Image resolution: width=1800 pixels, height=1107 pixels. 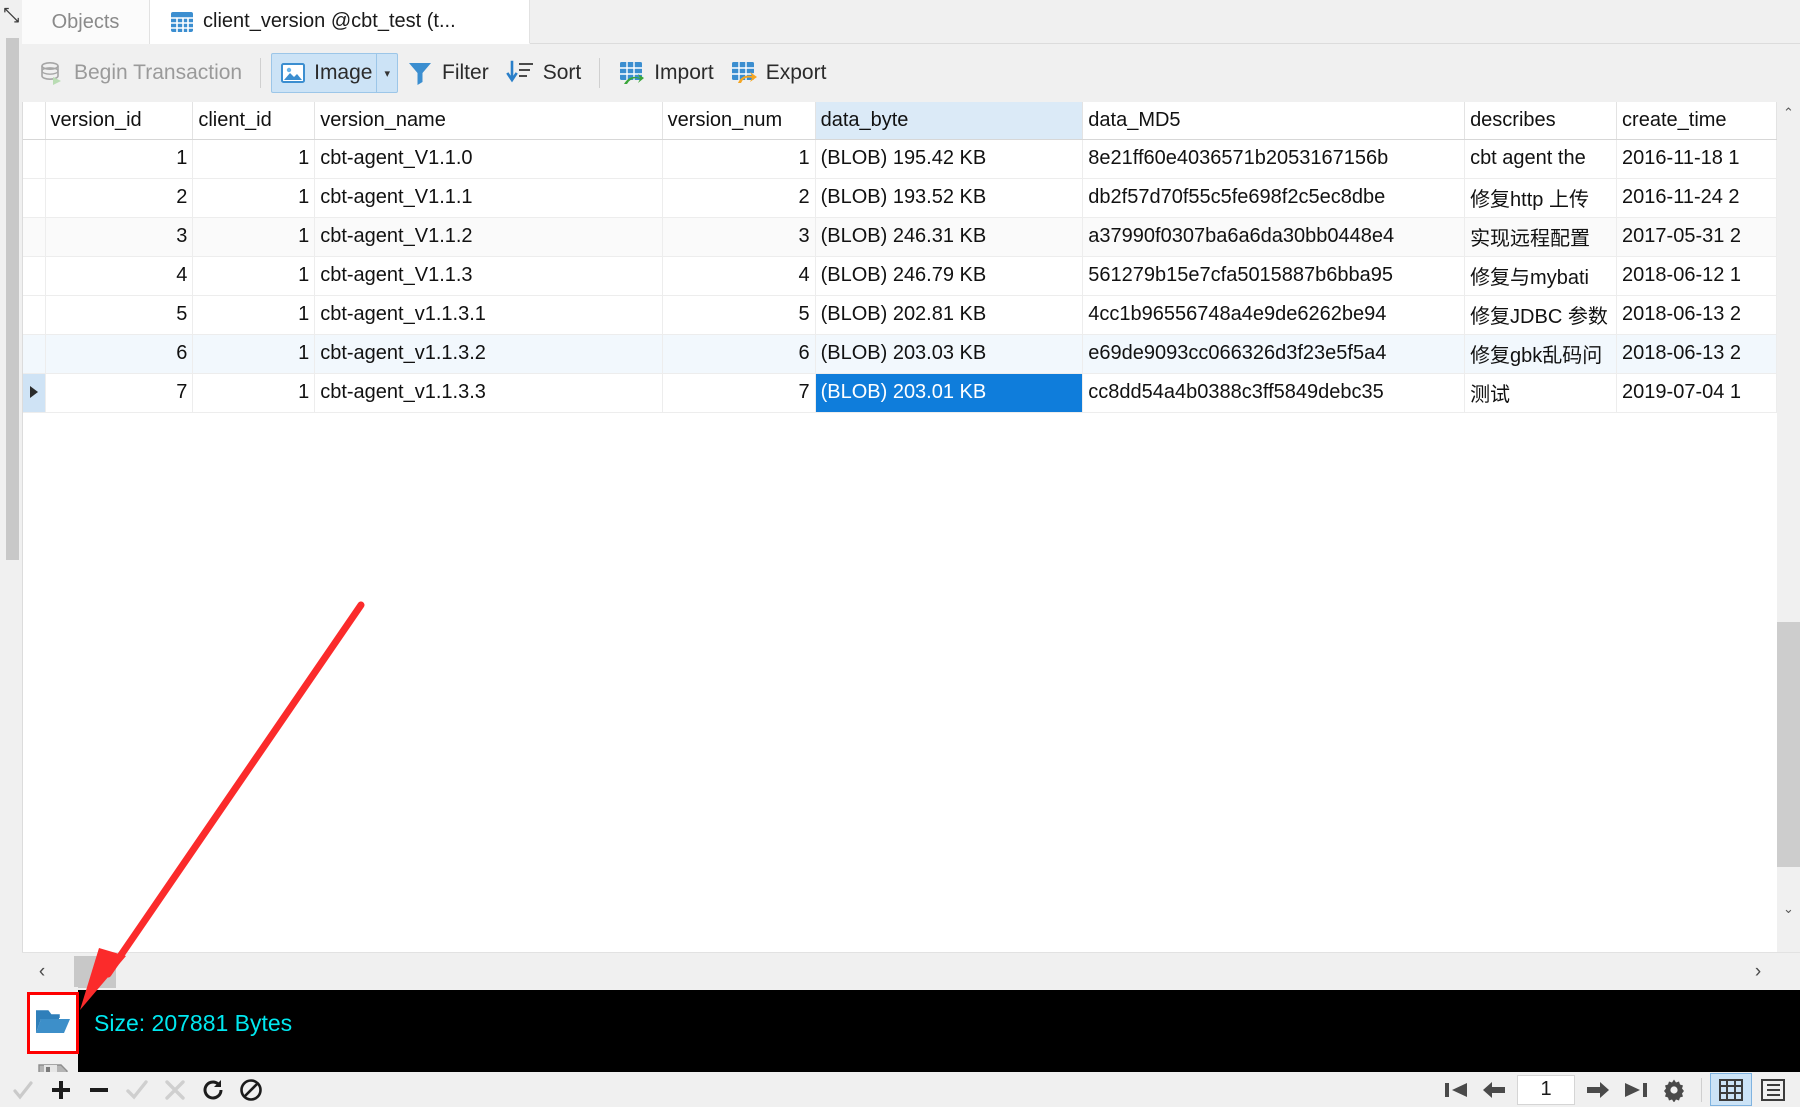 I want to click on cell-version_num: 6, so click(x=739, y=354).